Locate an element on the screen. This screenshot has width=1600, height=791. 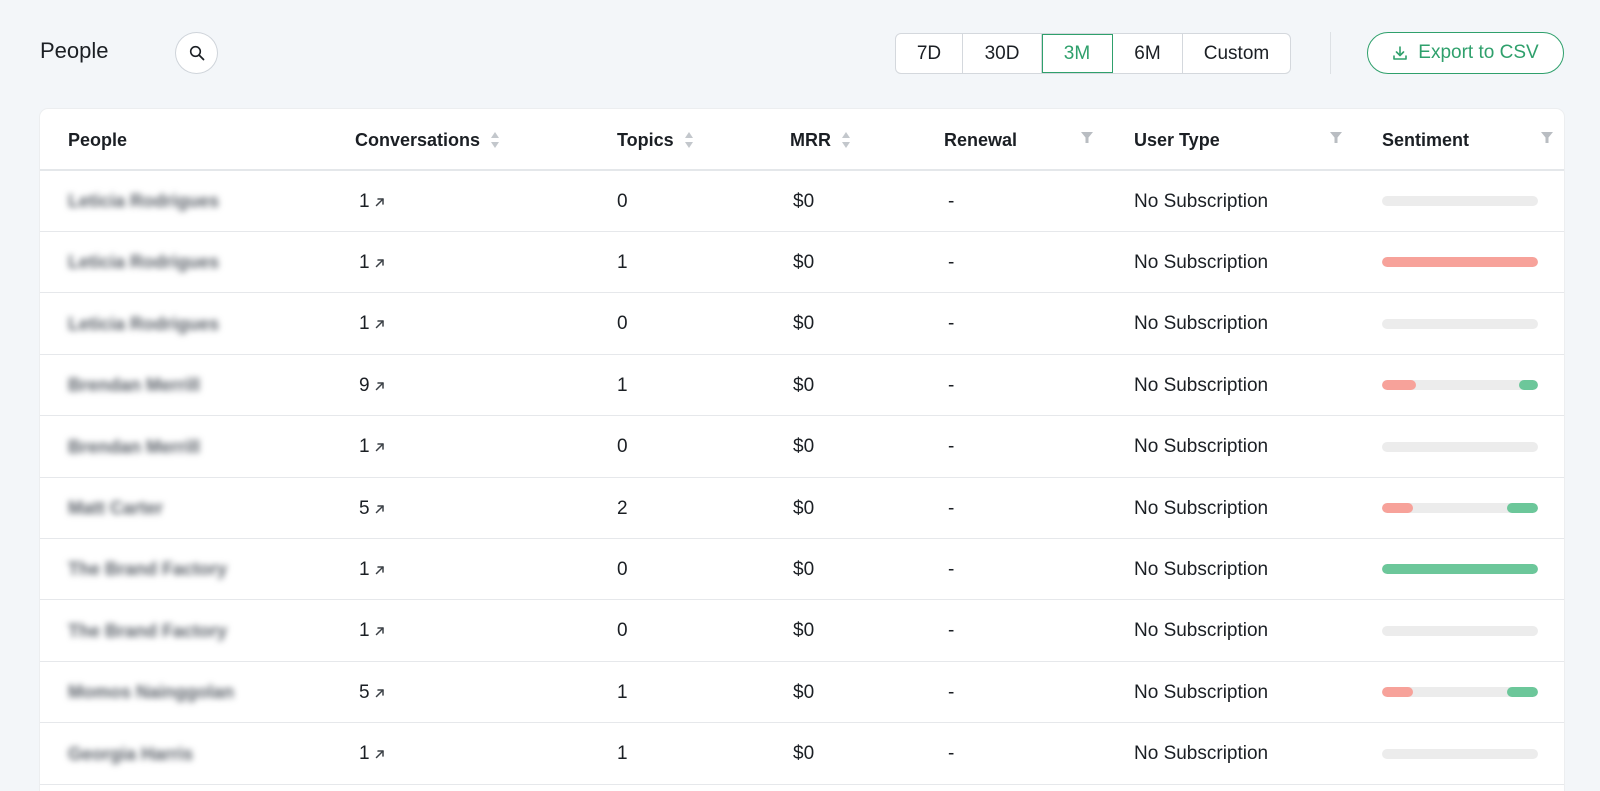
sentiment-positive-segment is located at coordinates (1522, 692).